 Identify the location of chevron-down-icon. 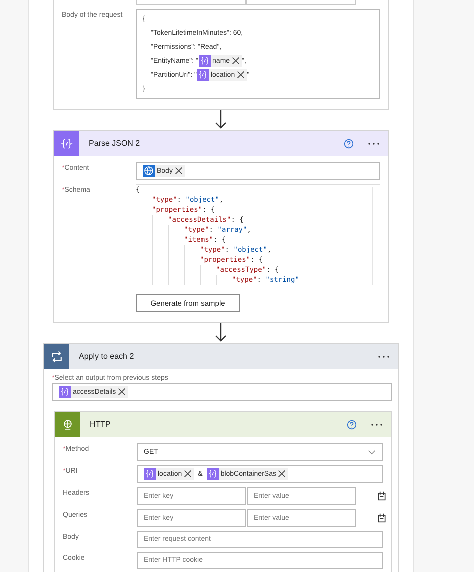
(372, 452).